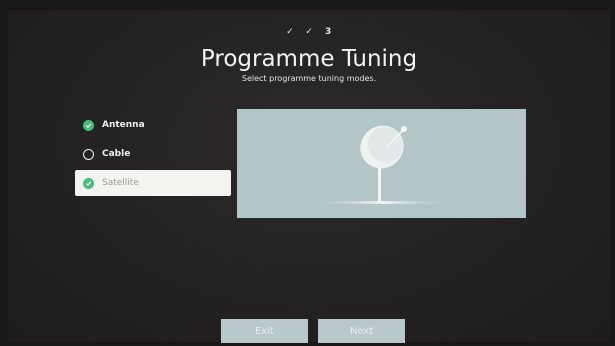  I want to click on page-title: Programme Tuning, so click(309, 59).